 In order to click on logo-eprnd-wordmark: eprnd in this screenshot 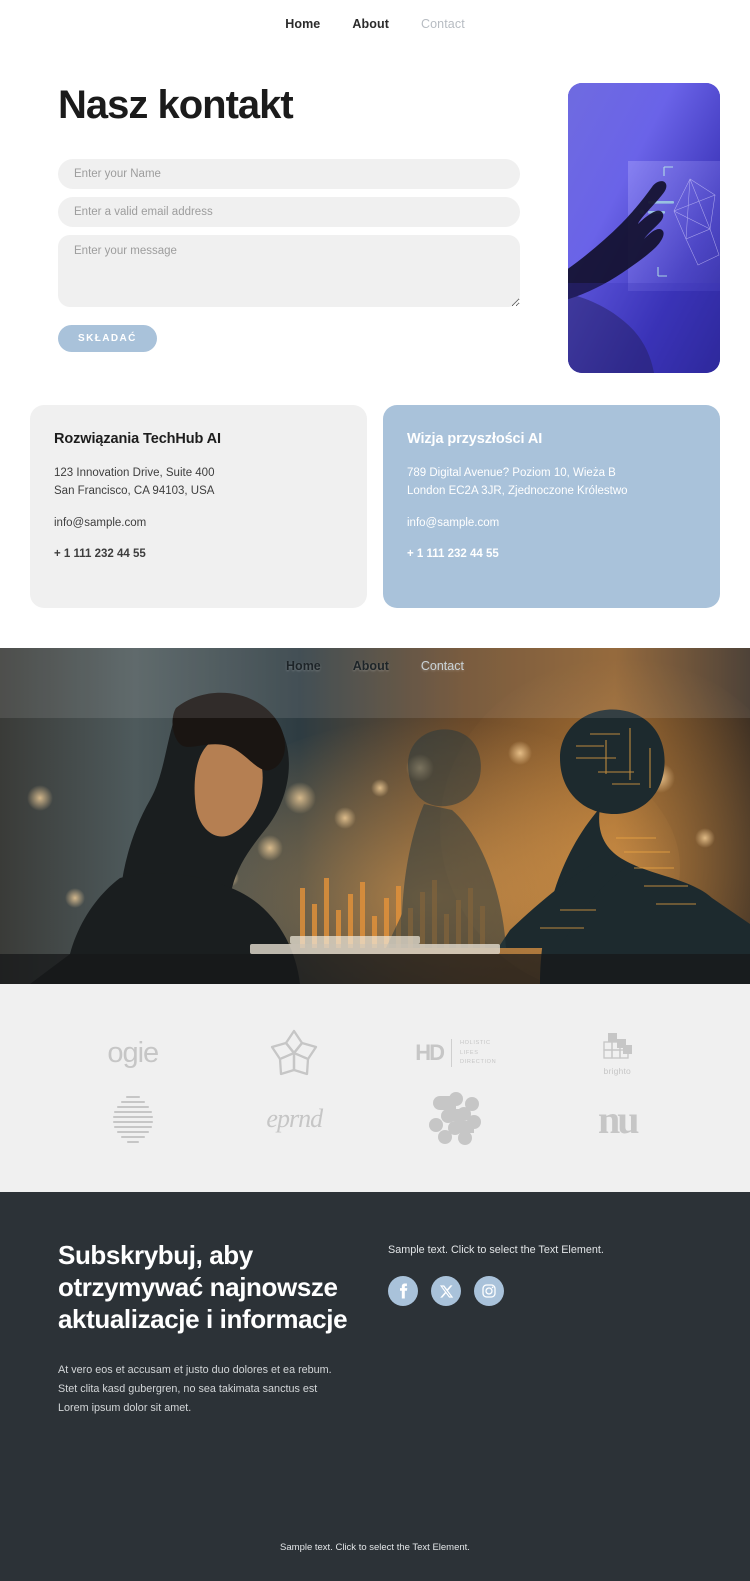, I will do `click(294, 1119)`.